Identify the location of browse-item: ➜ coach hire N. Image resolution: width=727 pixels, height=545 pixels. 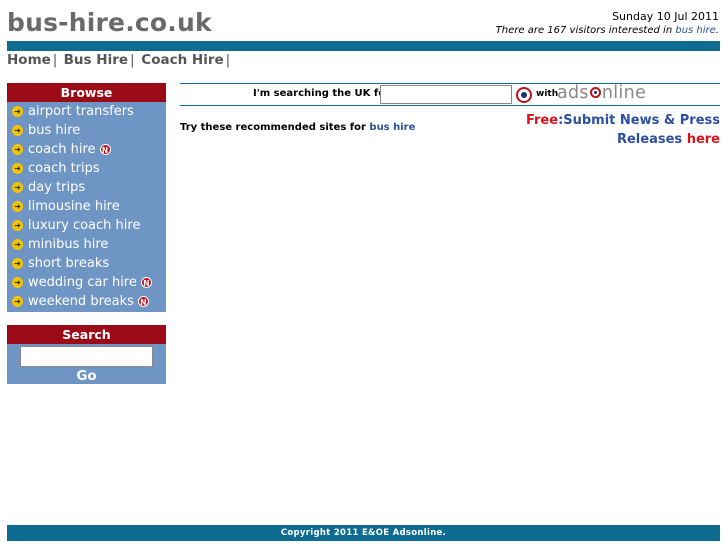
(86, 149).